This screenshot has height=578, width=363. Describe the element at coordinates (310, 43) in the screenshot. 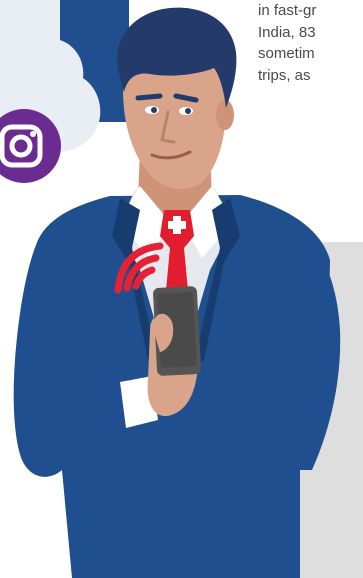

I see `article-text: in fast-gr India, 83 sometim trips, as` at that location.